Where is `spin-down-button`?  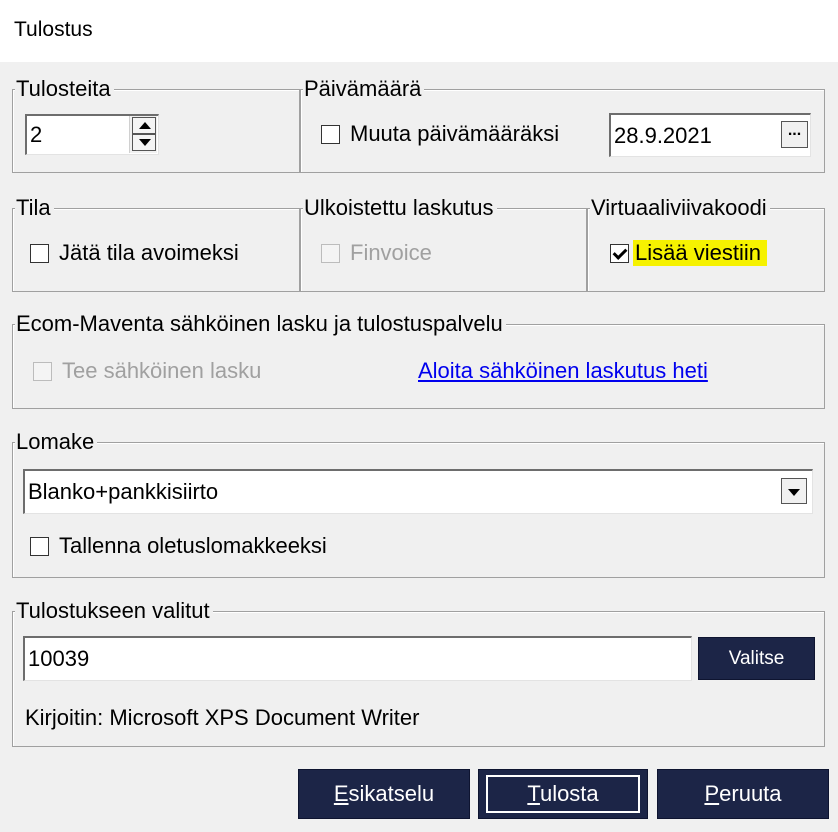 spin-down-button is located at coordinates (144, 142).